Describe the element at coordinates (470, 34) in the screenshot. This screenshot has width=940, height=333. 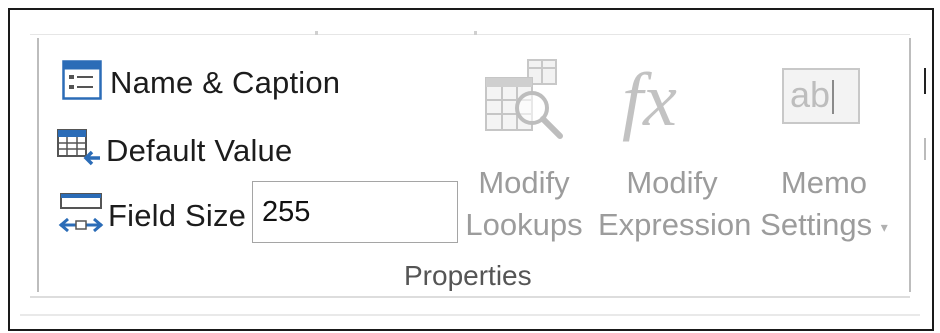
I see `ribbon-top-divider` at that location.